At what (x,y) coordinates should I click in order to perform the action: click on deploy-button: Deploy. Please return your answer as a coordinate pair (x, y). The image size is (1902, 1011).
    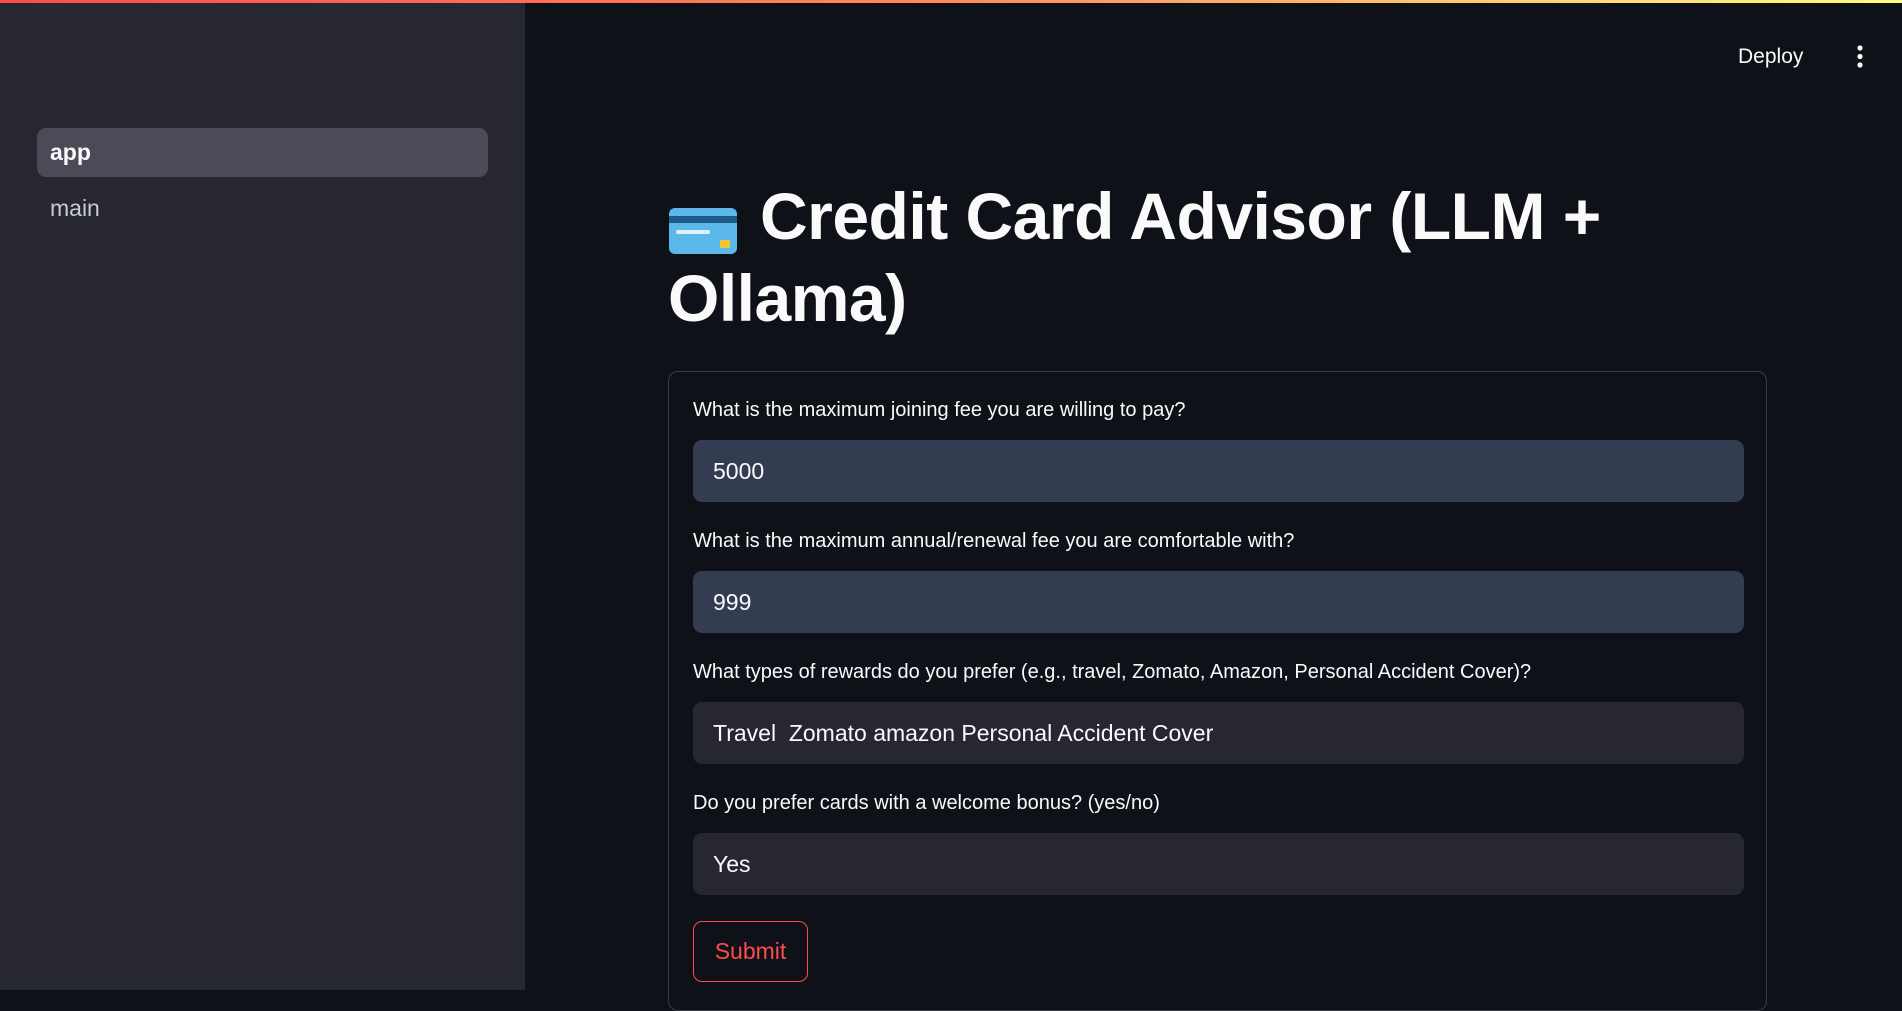
    Looking at the image, I should click on (1770, 57).